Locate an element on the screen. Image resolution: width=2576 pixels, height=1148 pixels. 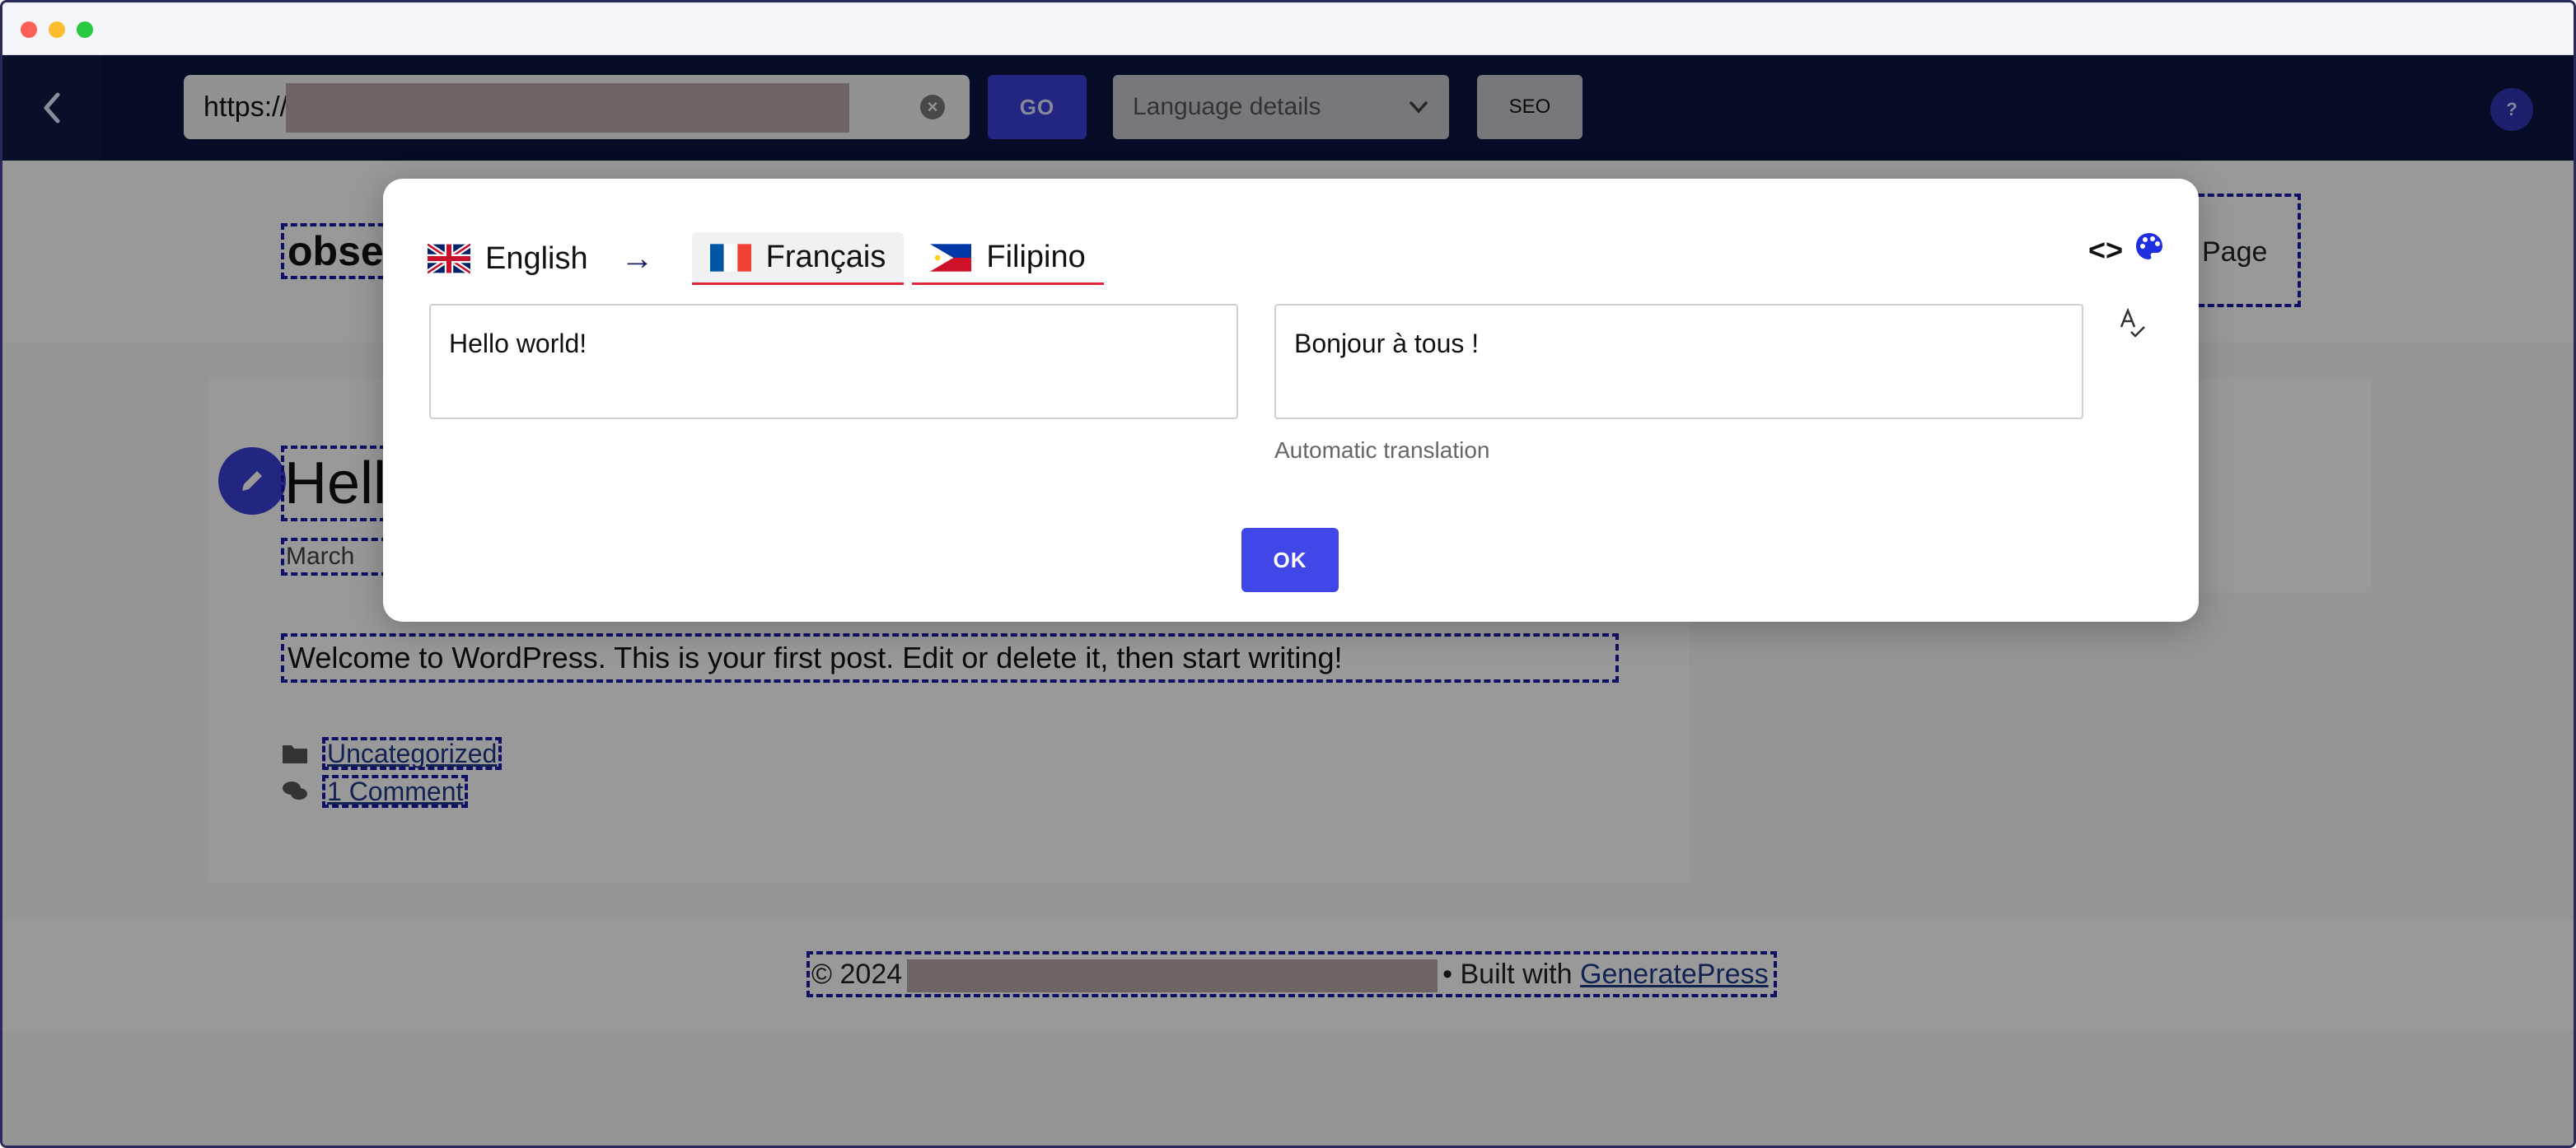
maximize-window-button is located at coordinates (85, 29).